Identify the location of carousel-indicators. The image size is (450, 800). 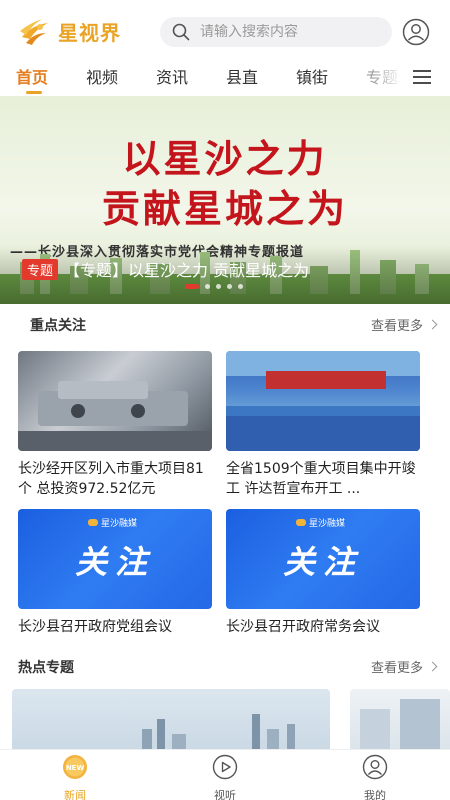
(217, 286).